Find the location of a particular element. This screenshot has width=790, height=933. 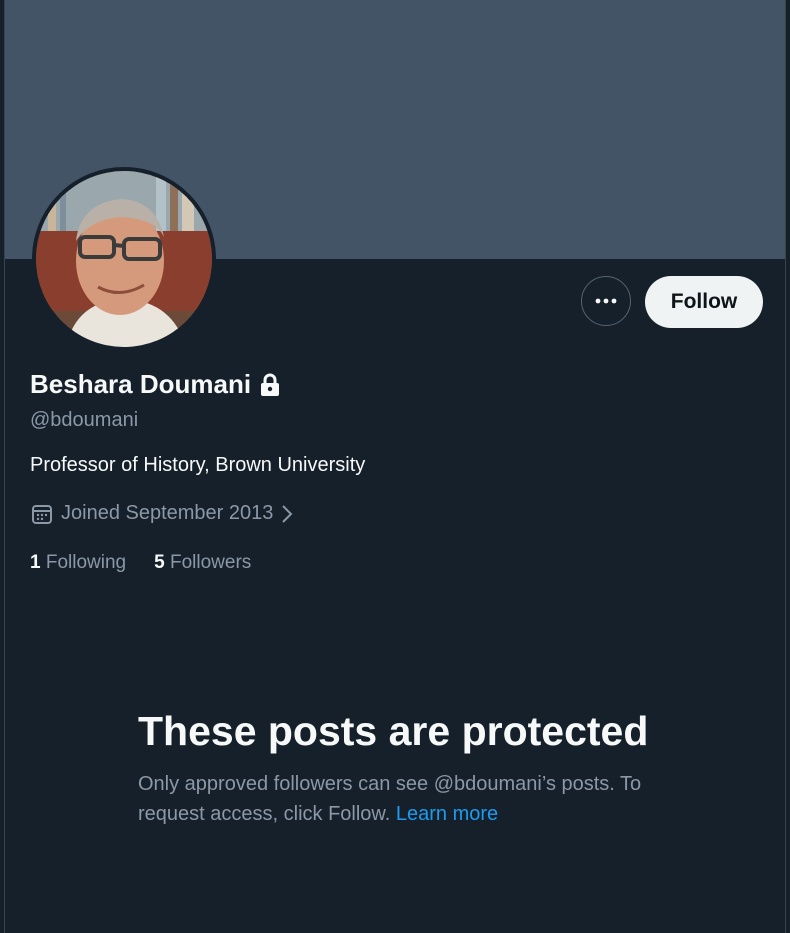

chevron-right-icon is located at coordinates (287, 513).